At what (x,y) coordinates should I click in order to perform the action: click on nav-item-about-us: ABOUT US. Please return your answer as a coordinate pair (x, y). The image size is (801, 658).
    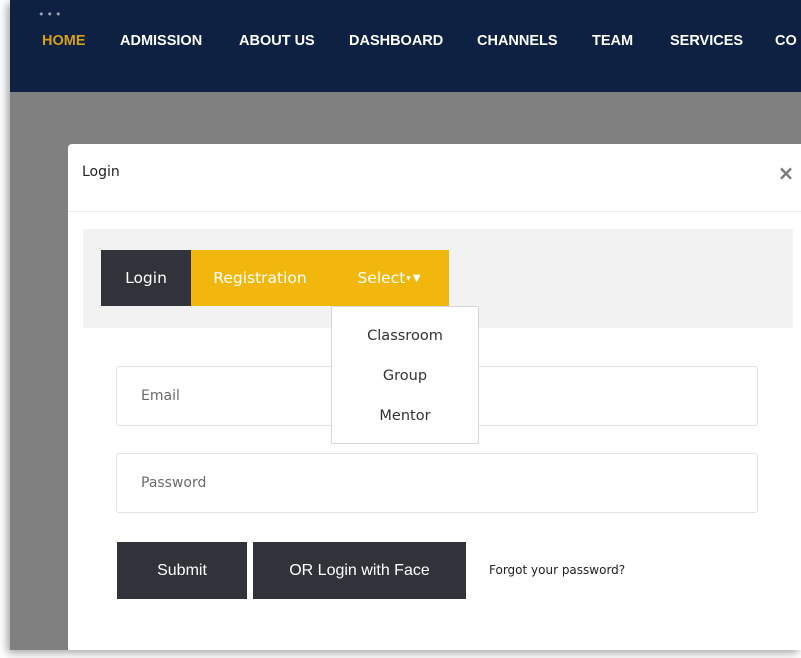
    Looking at the image, I should click on (277, 41).